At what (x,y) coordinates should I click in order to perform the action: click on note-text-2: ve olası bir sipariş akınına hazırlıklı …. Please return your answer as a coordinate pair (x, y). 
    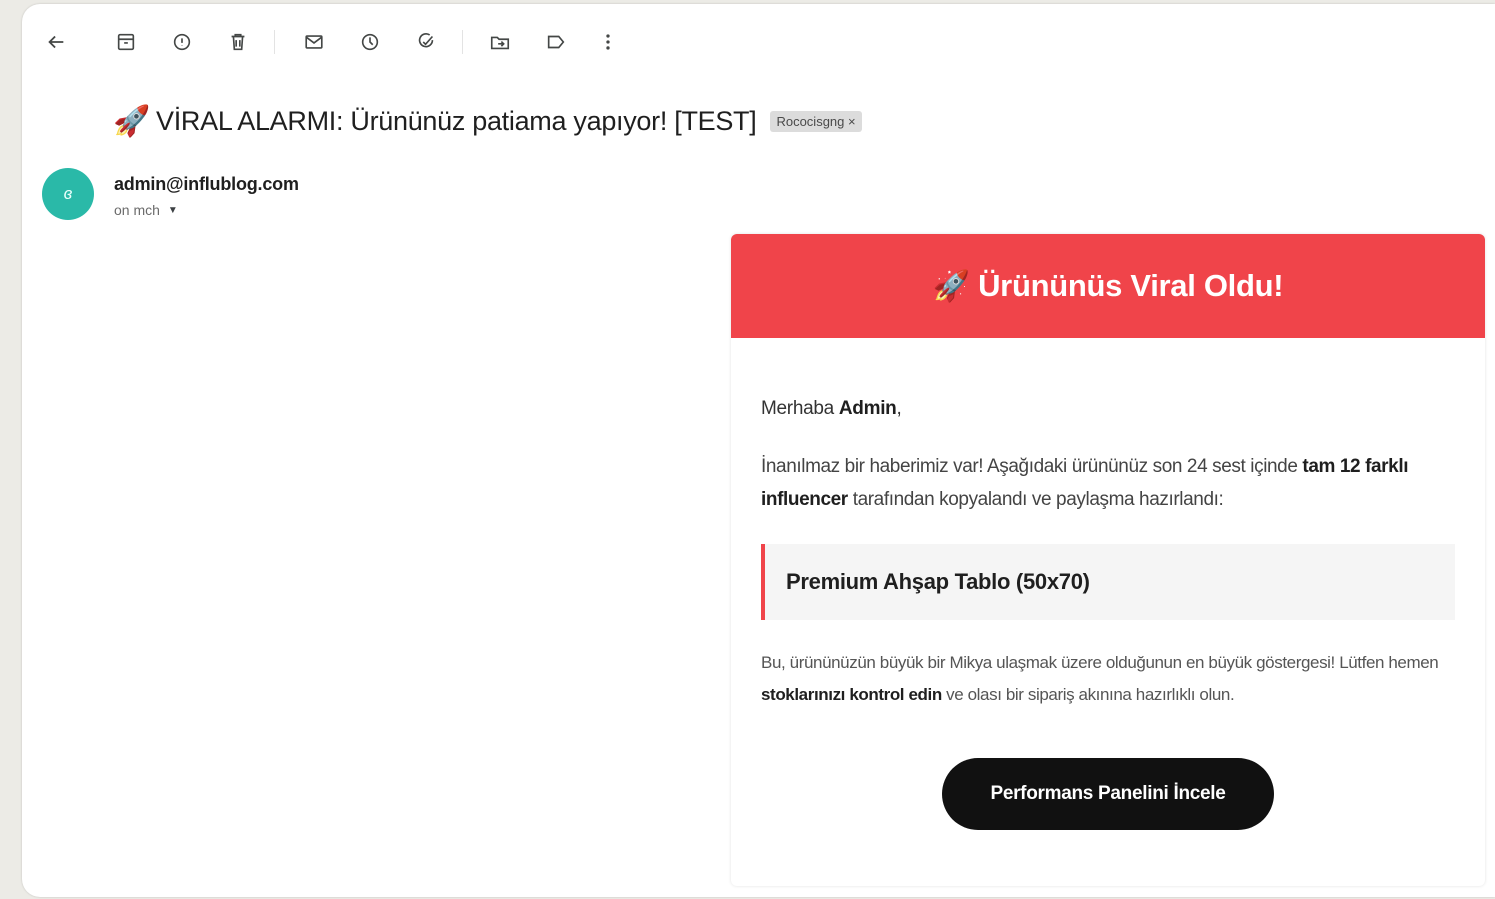
    Looking at the image, I should click on (1088, 694).